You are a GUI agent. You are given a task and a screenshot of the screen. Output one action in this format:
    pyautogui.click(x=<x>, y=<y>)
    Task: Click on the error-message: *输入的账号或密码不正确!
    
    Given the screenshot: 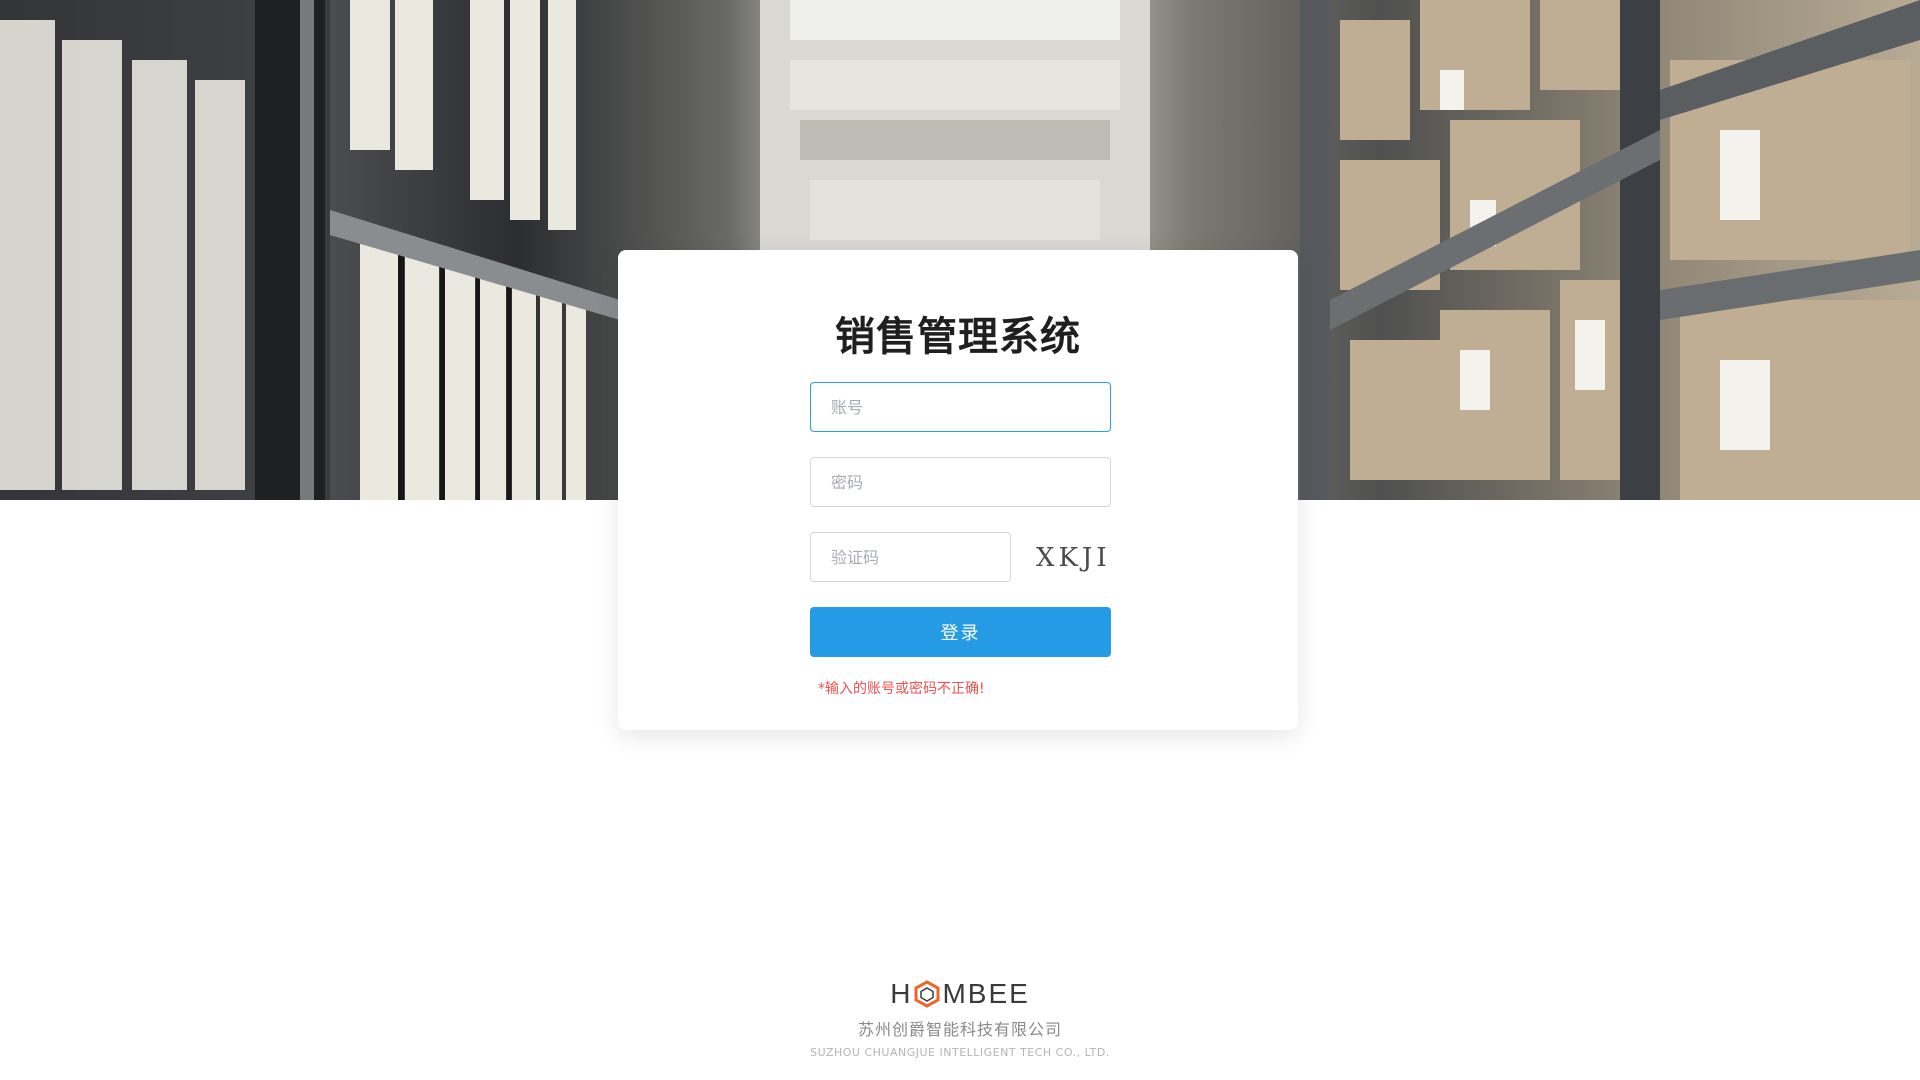 What is the action you would take?
    pyautogui.click(x=901, y=689)
    